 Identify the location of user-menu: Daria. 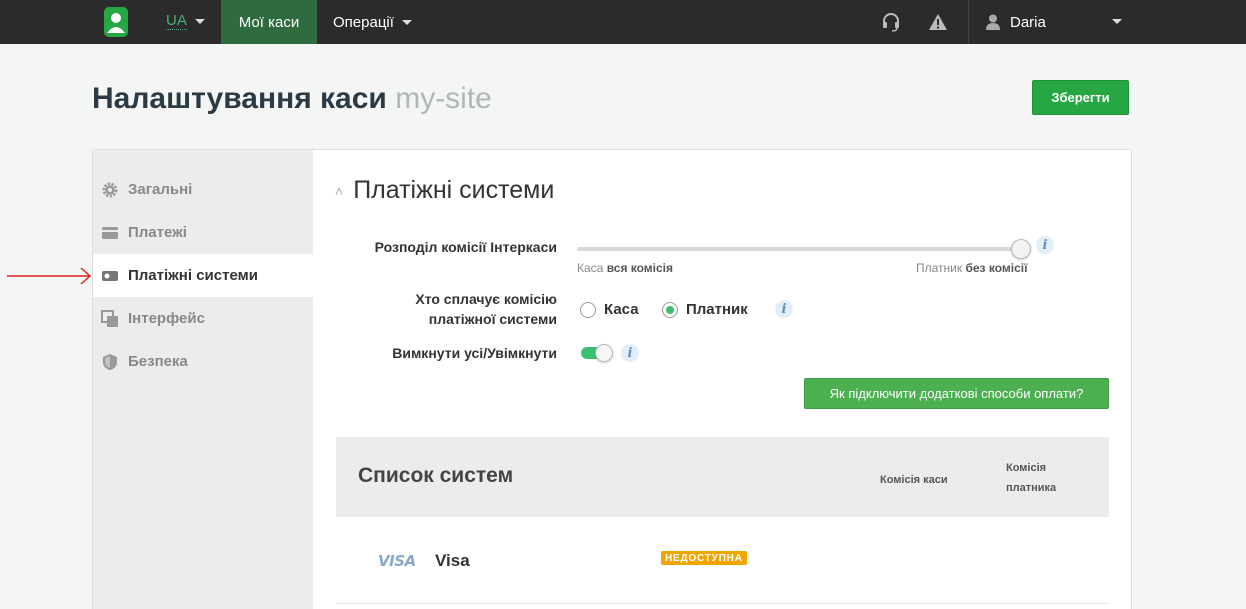
(1016, 22).